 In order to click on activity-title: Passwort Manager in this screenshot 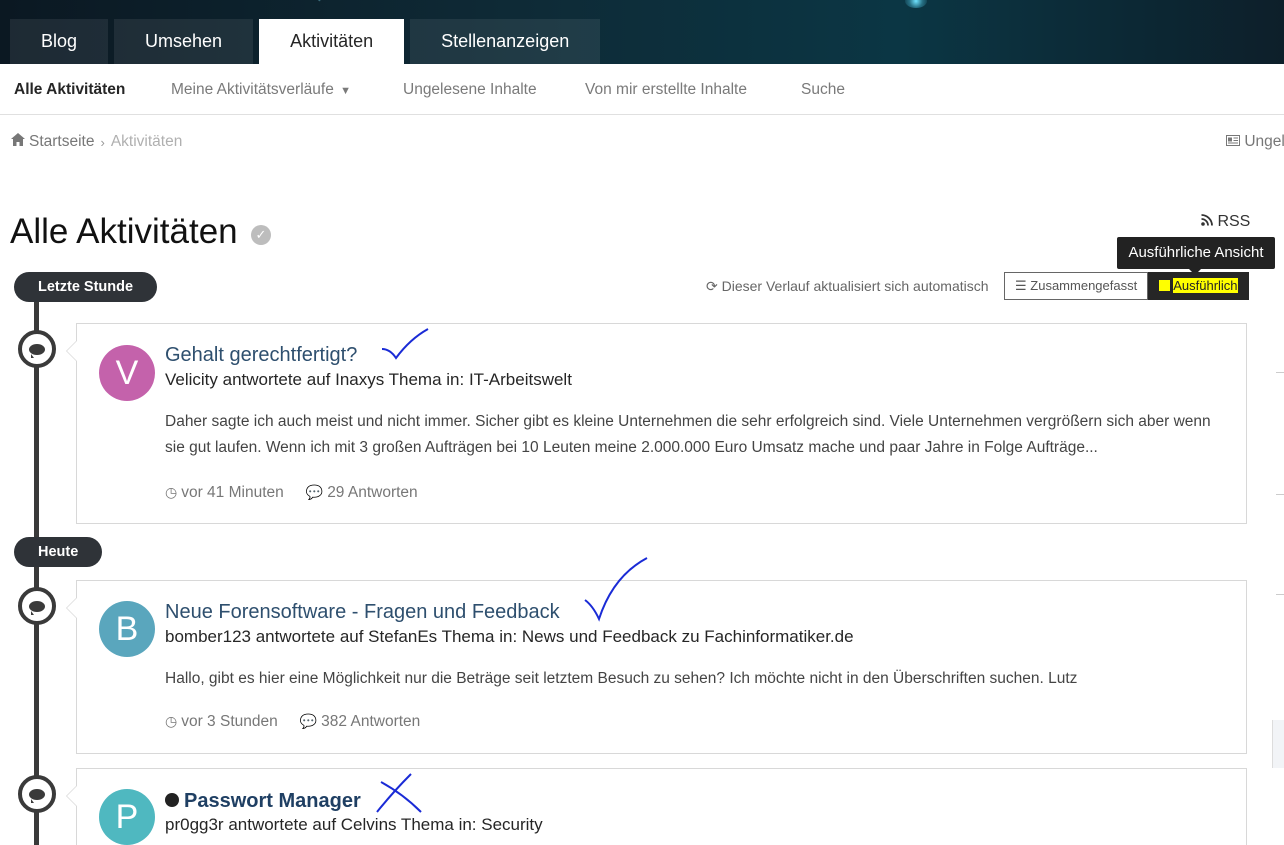, I will do `click(263, 801)`.